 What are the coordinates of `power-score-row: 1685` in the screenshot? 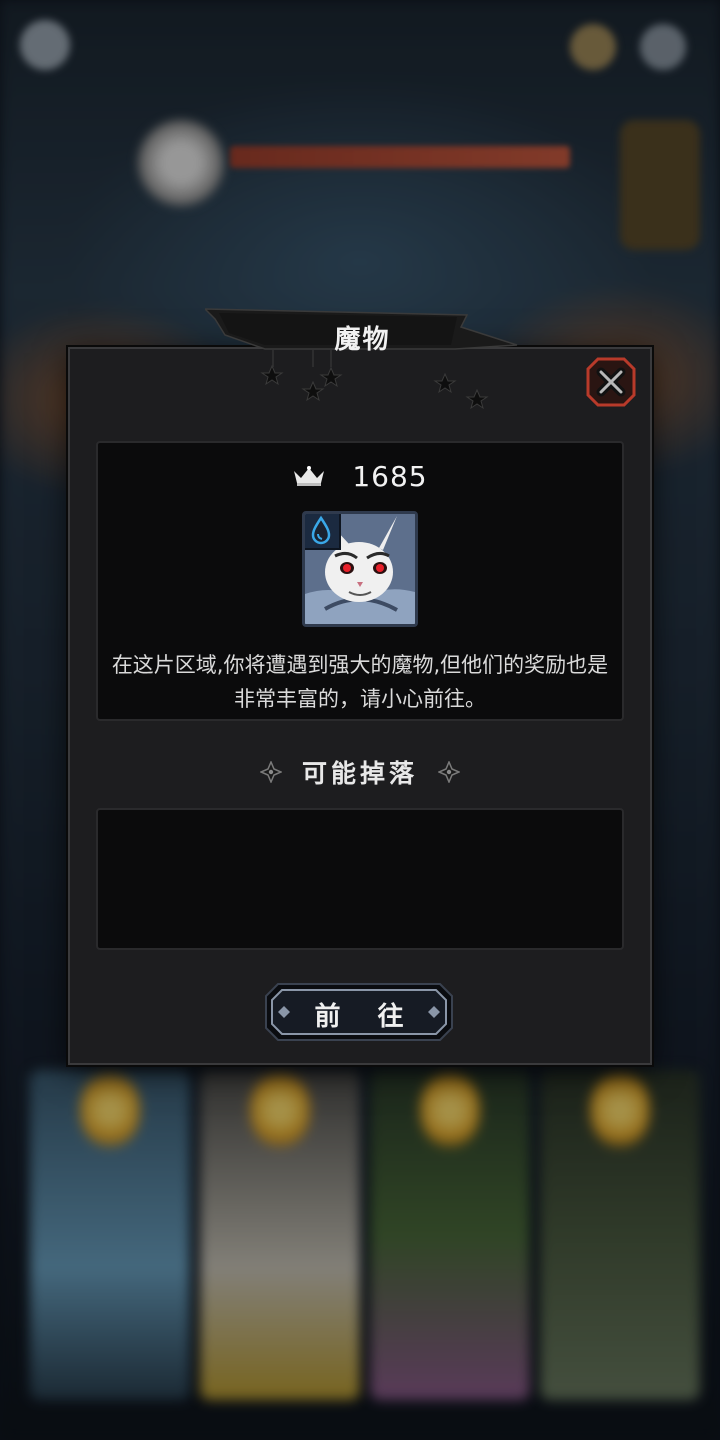 It's located at (360, 476).